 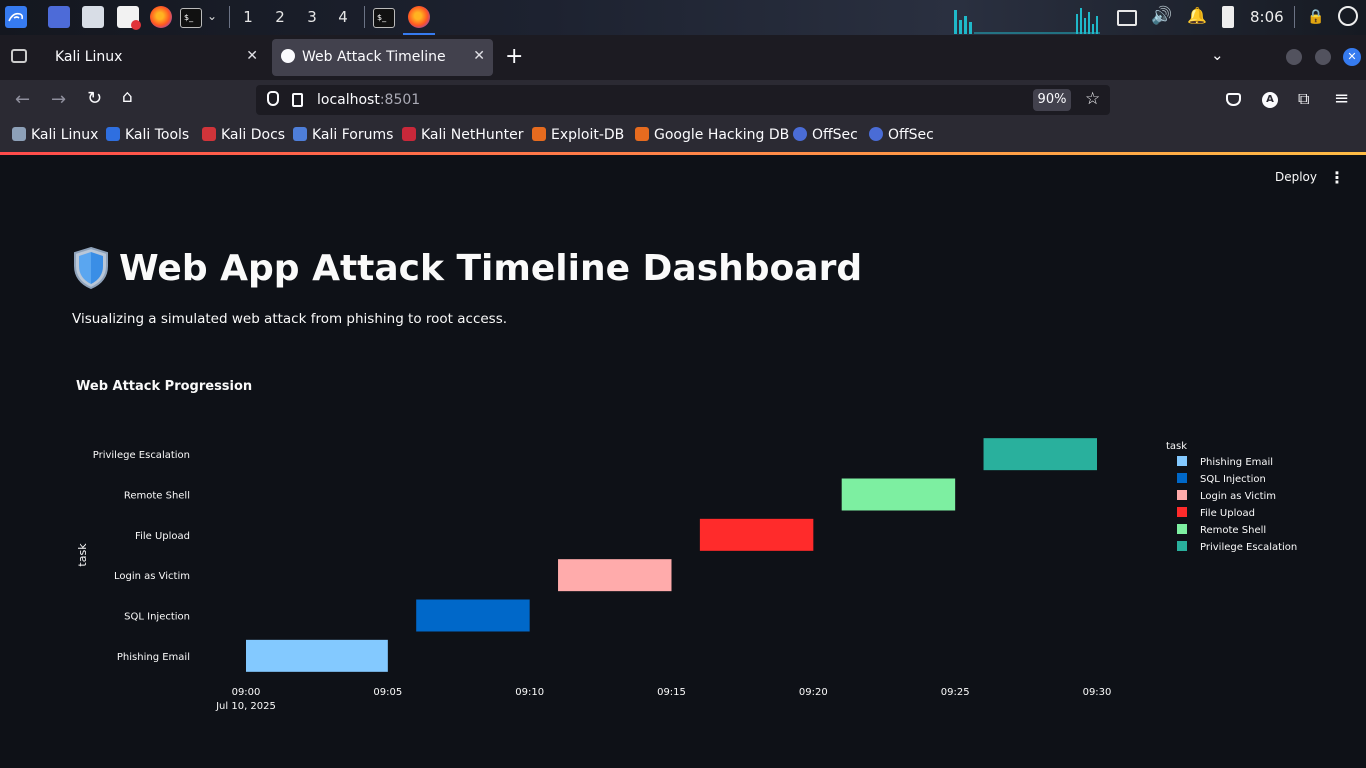 I want to click on chevron-down-icon: ⌄, so click(x=212, y=16).